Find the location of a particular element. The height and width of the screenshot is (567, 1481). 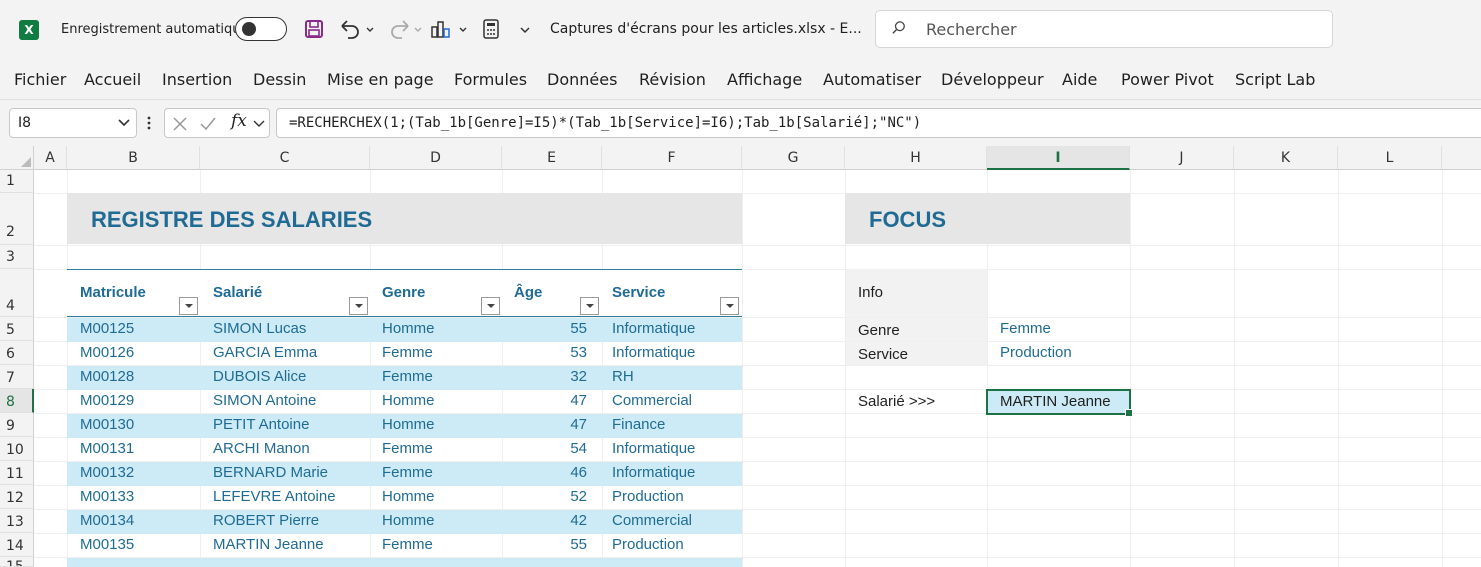

cell-matricule: M00132 is located at coordinates (107, 472).